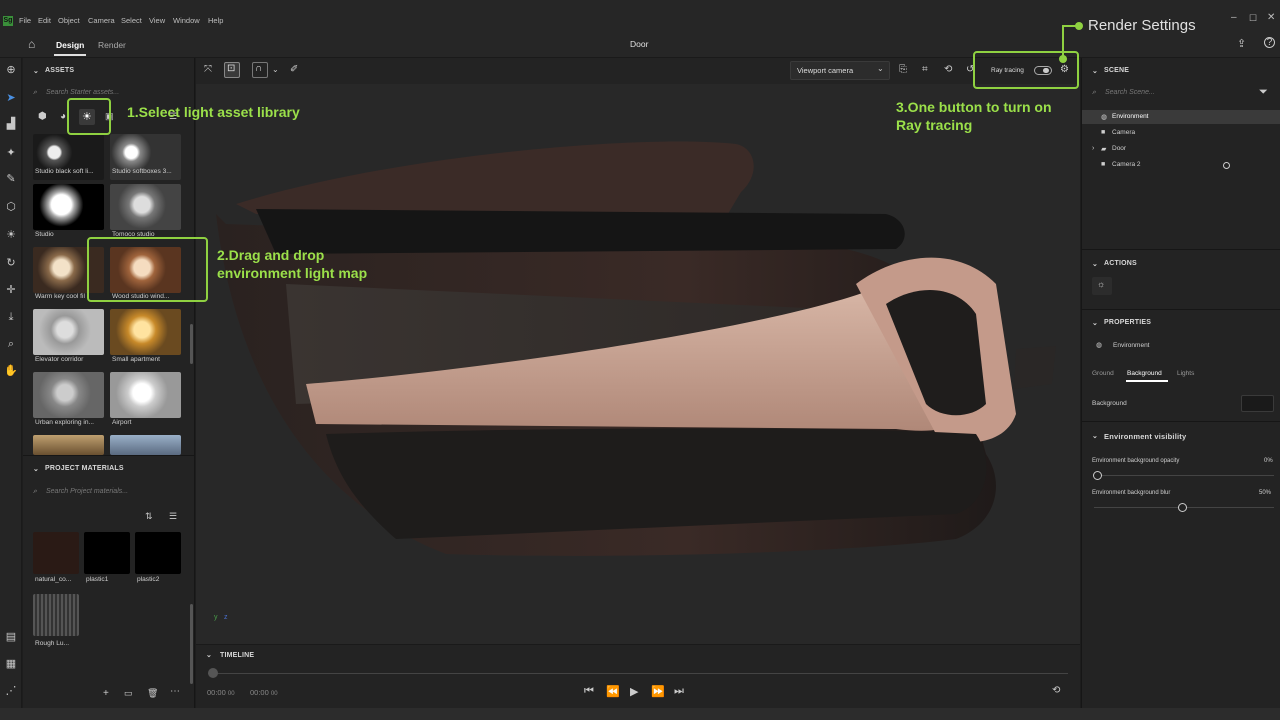 The height and width of the screenshot is (720, 1280). Describe the element at coordinates (208, 69) in the screenshot. I see `transform-icon: ⤧` at that location.